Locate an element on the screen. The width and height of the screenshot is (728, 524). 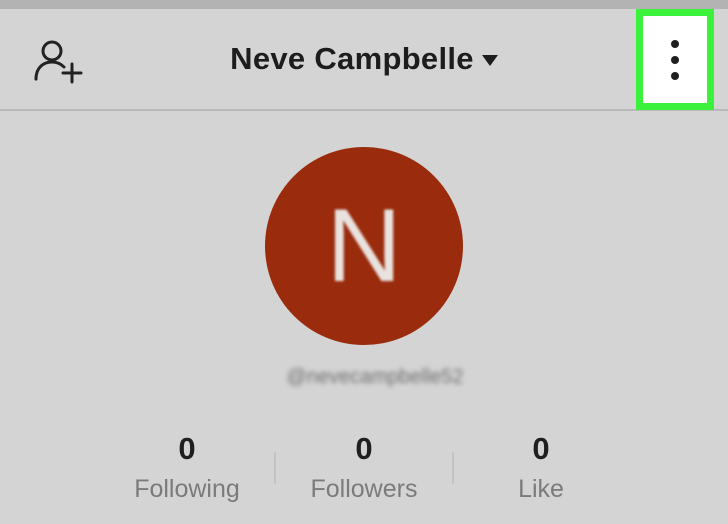
caret-down-icon is located at coordinates (489, 60).